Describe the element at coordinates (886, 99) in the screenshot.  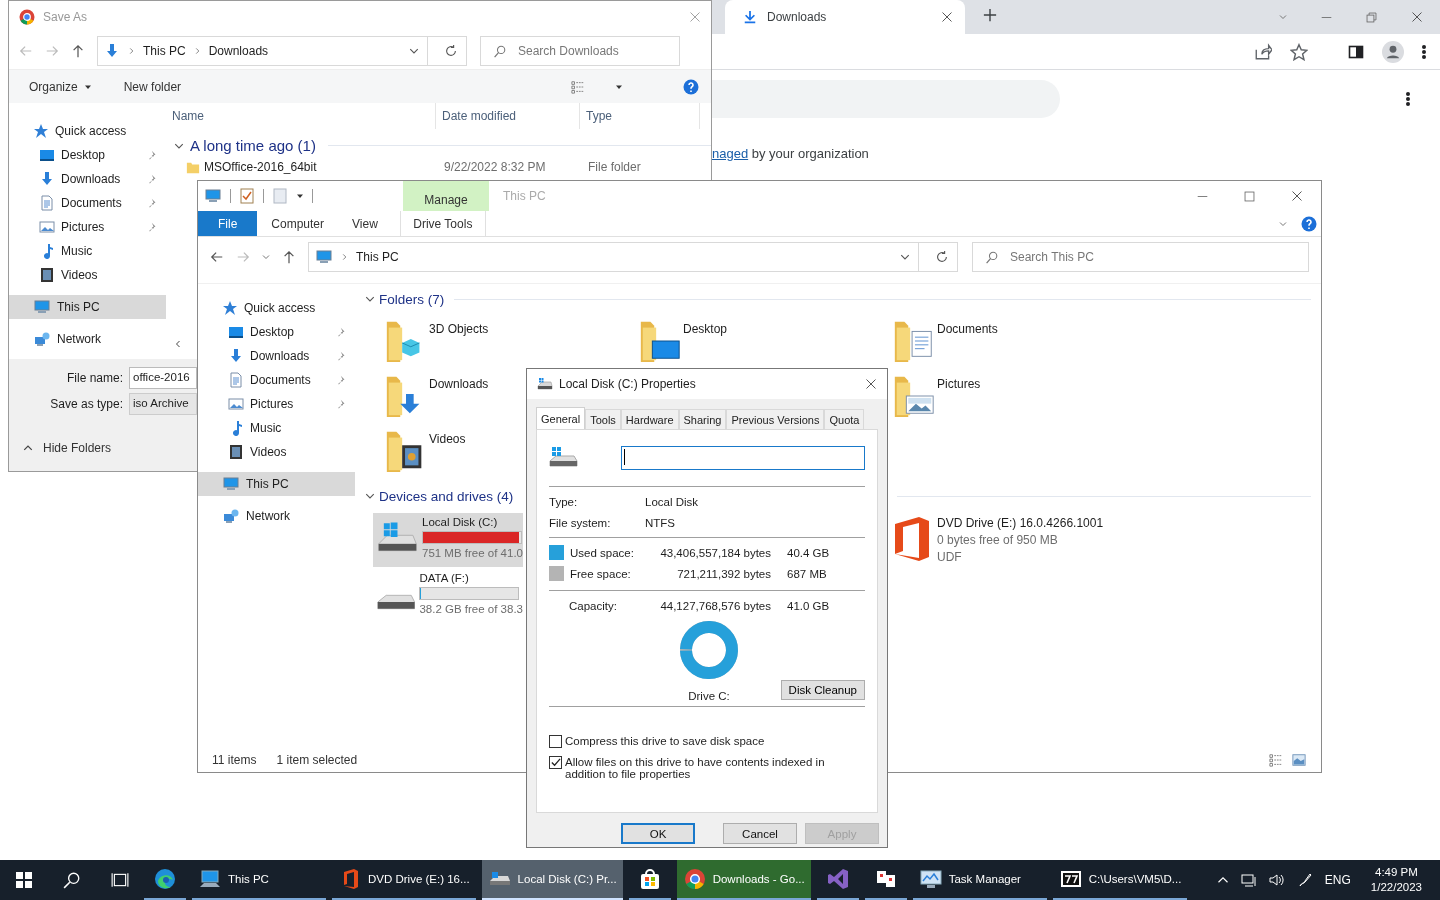
I see `search-field` at that location.